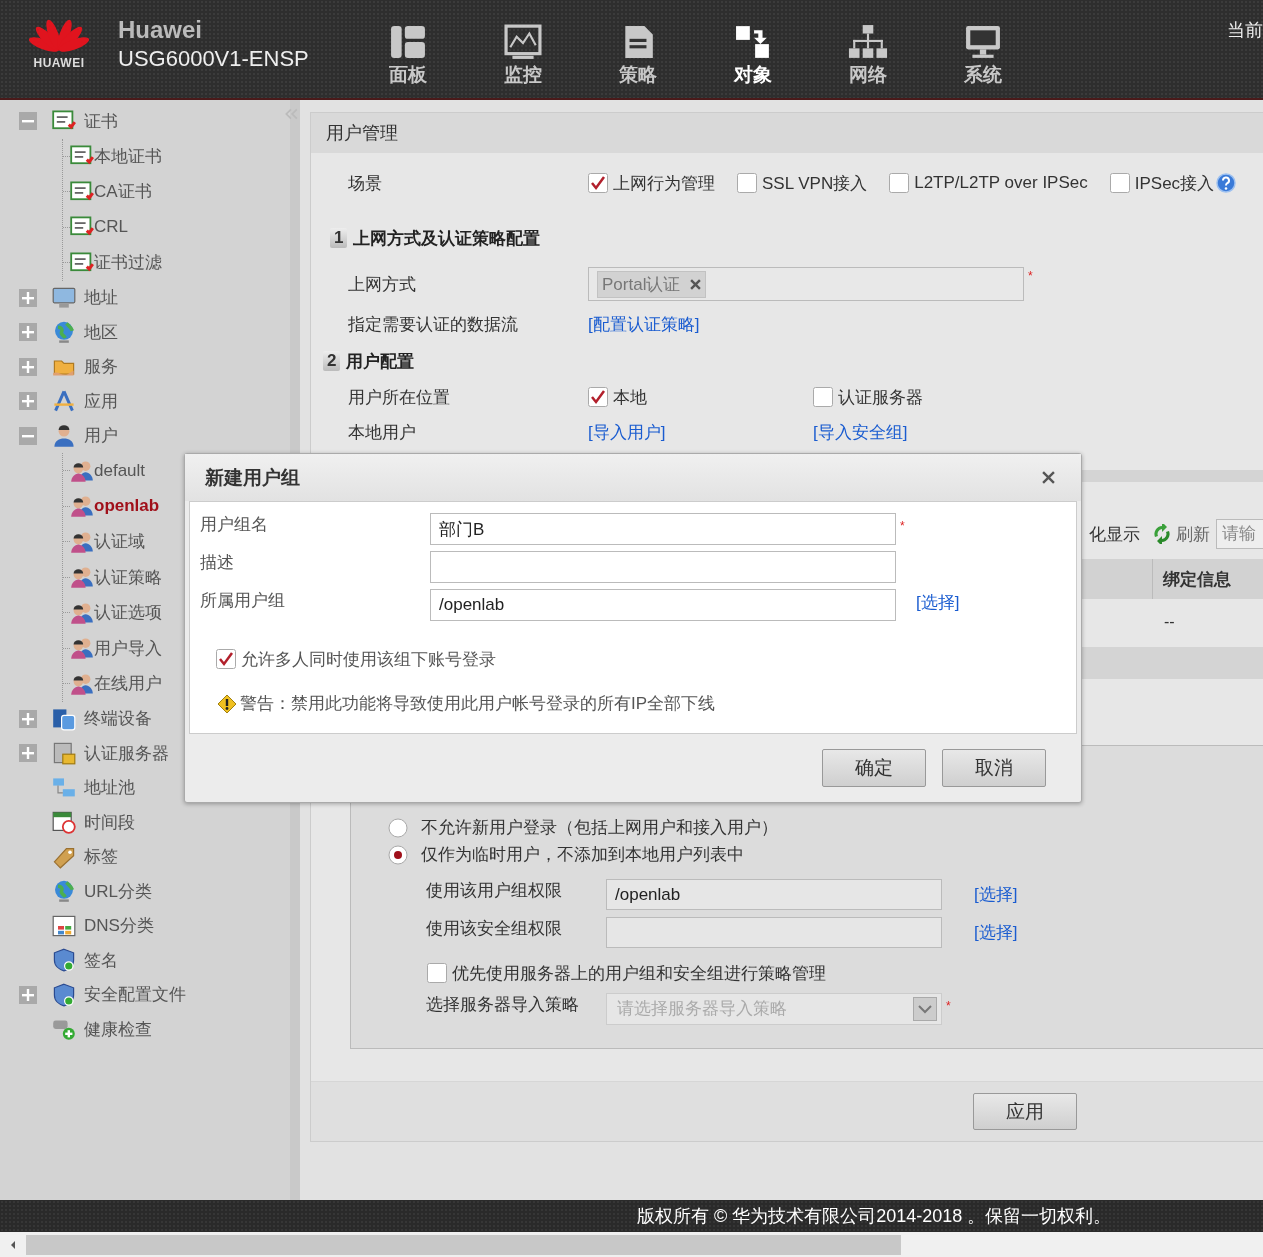  What do you see at coordinates (1207, 579) in the screenshot?
I see `column-header: 绑定信息` at bounding box center [1207, 579].